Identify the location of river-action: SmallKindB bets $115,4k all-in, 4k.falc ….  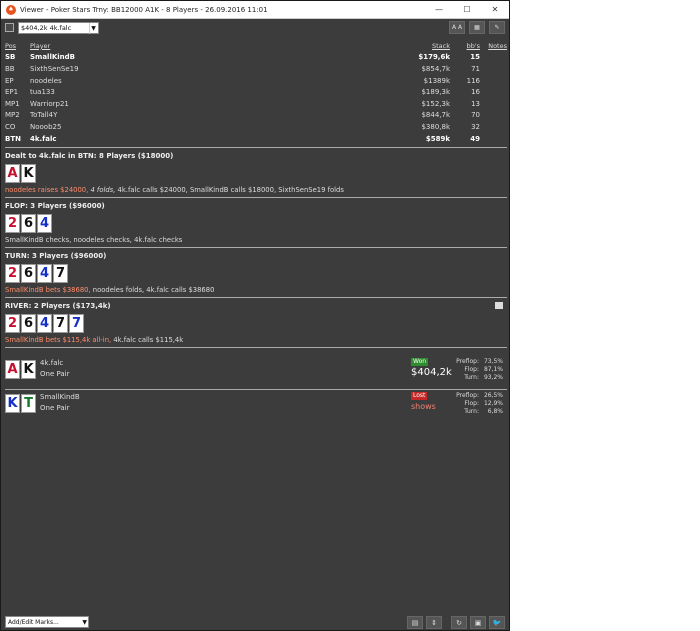
(256, 340).